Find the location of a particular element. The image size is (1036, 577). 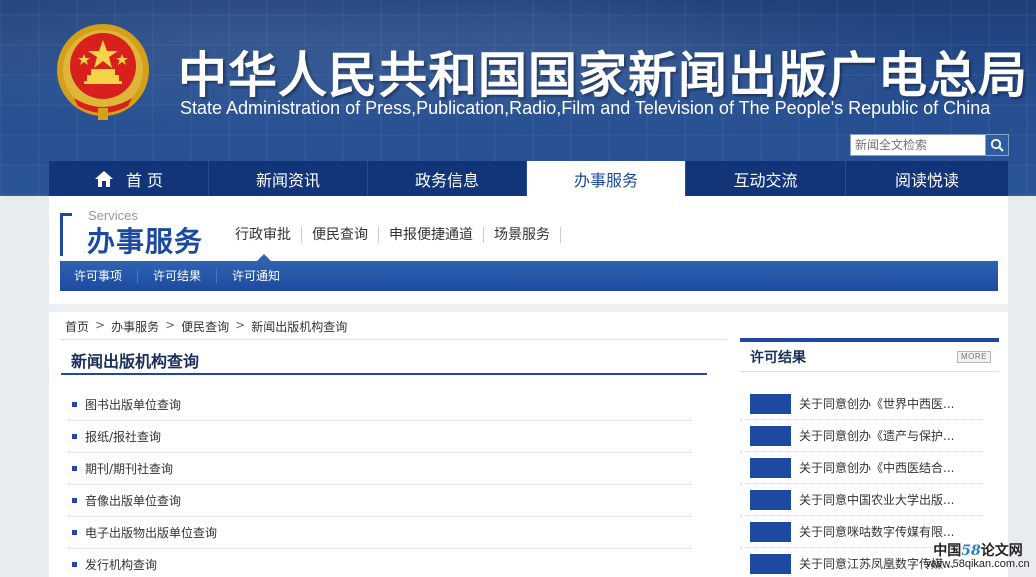

watermark-number: 58 is located at coordinates (971, 551).